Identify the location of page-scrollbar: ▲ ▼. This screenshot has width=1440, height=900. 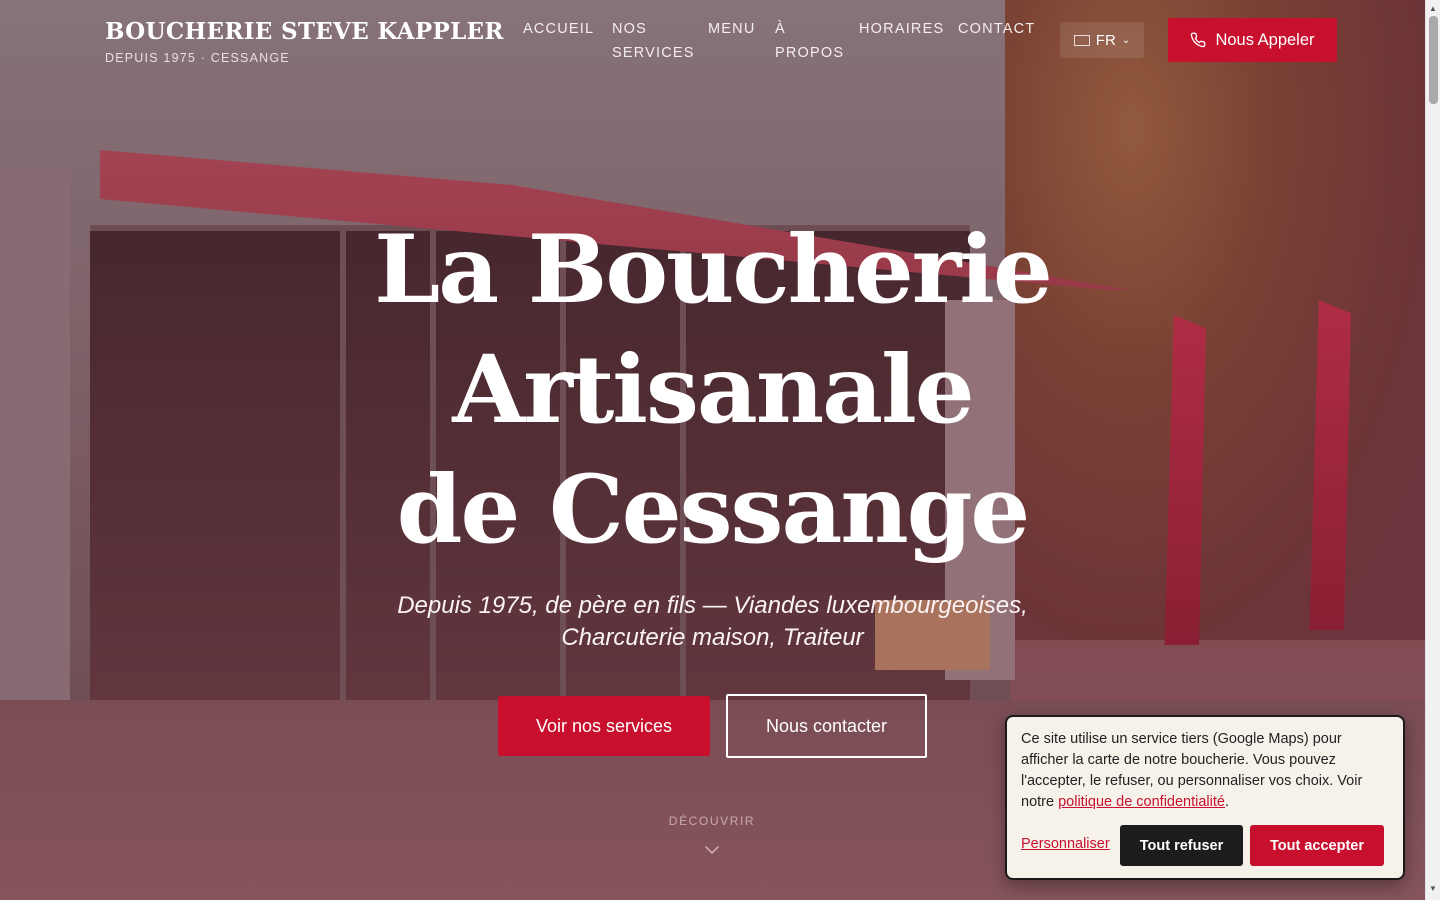
(1432, 450).